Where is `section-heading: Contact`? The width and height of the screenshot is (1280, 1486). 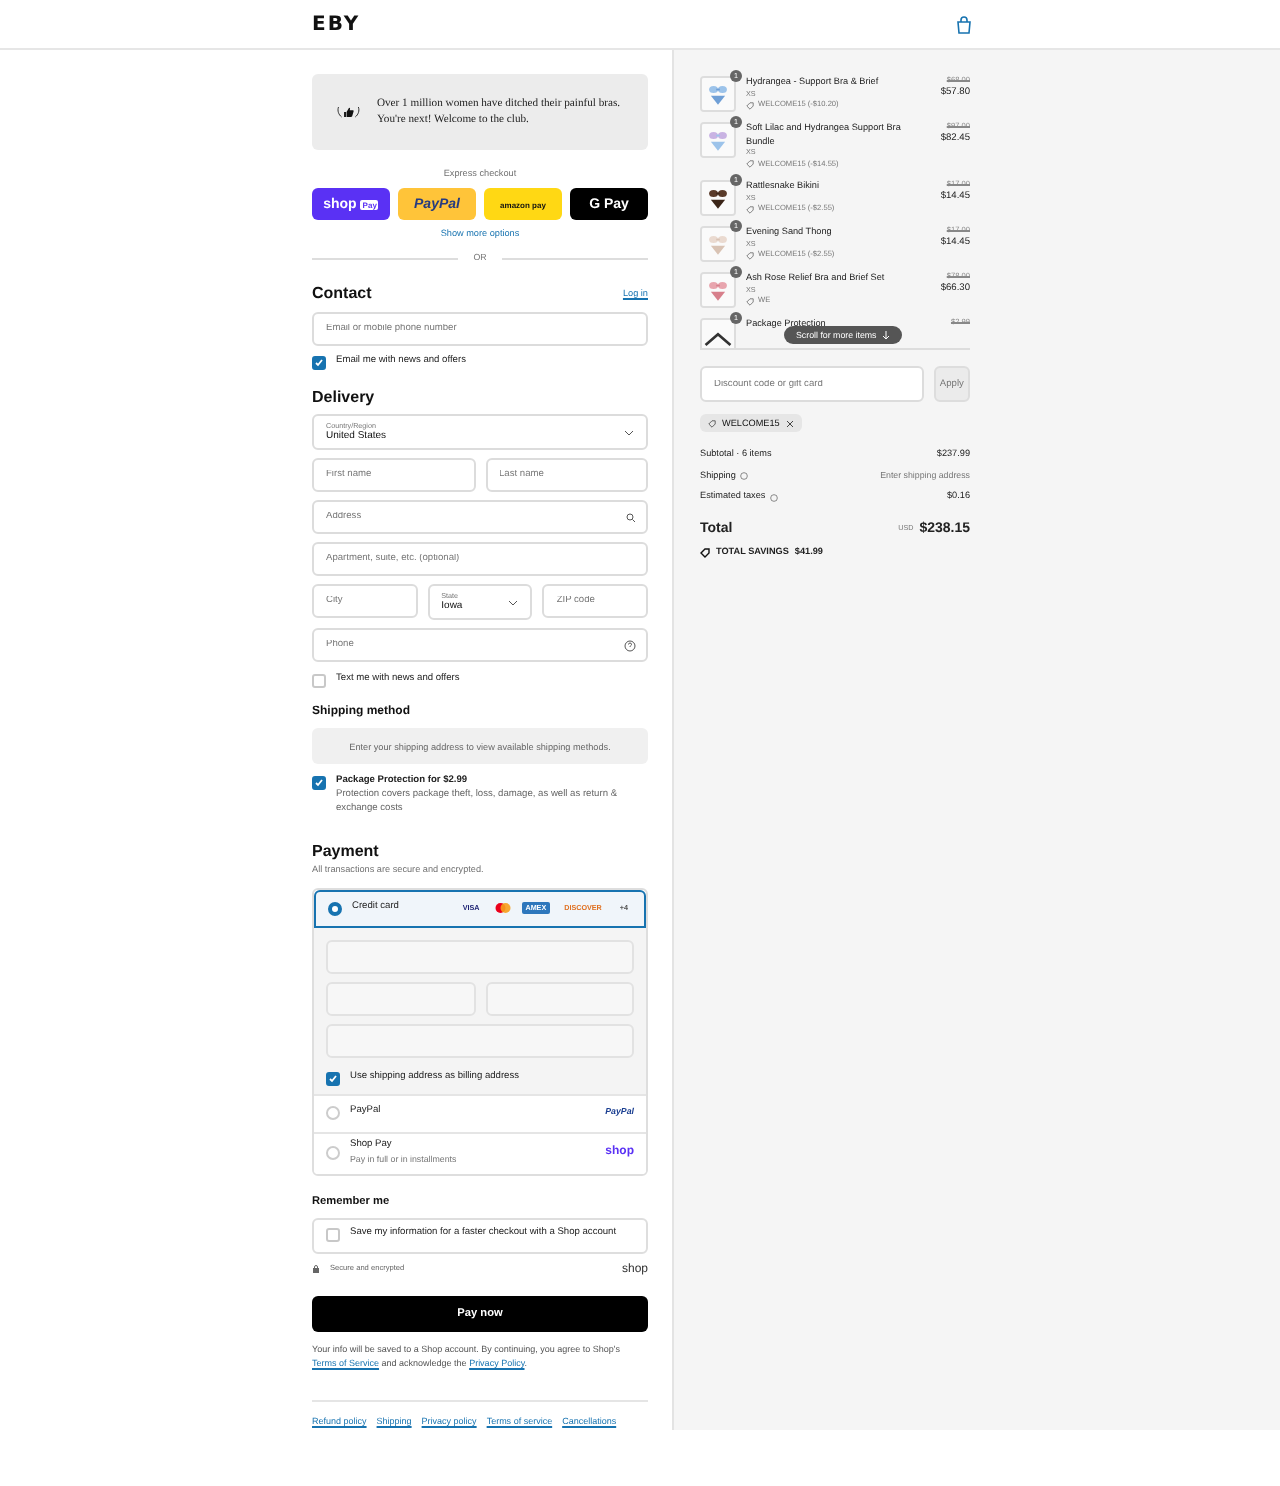
section-heading: Contact is located at coordinates (342, 293).